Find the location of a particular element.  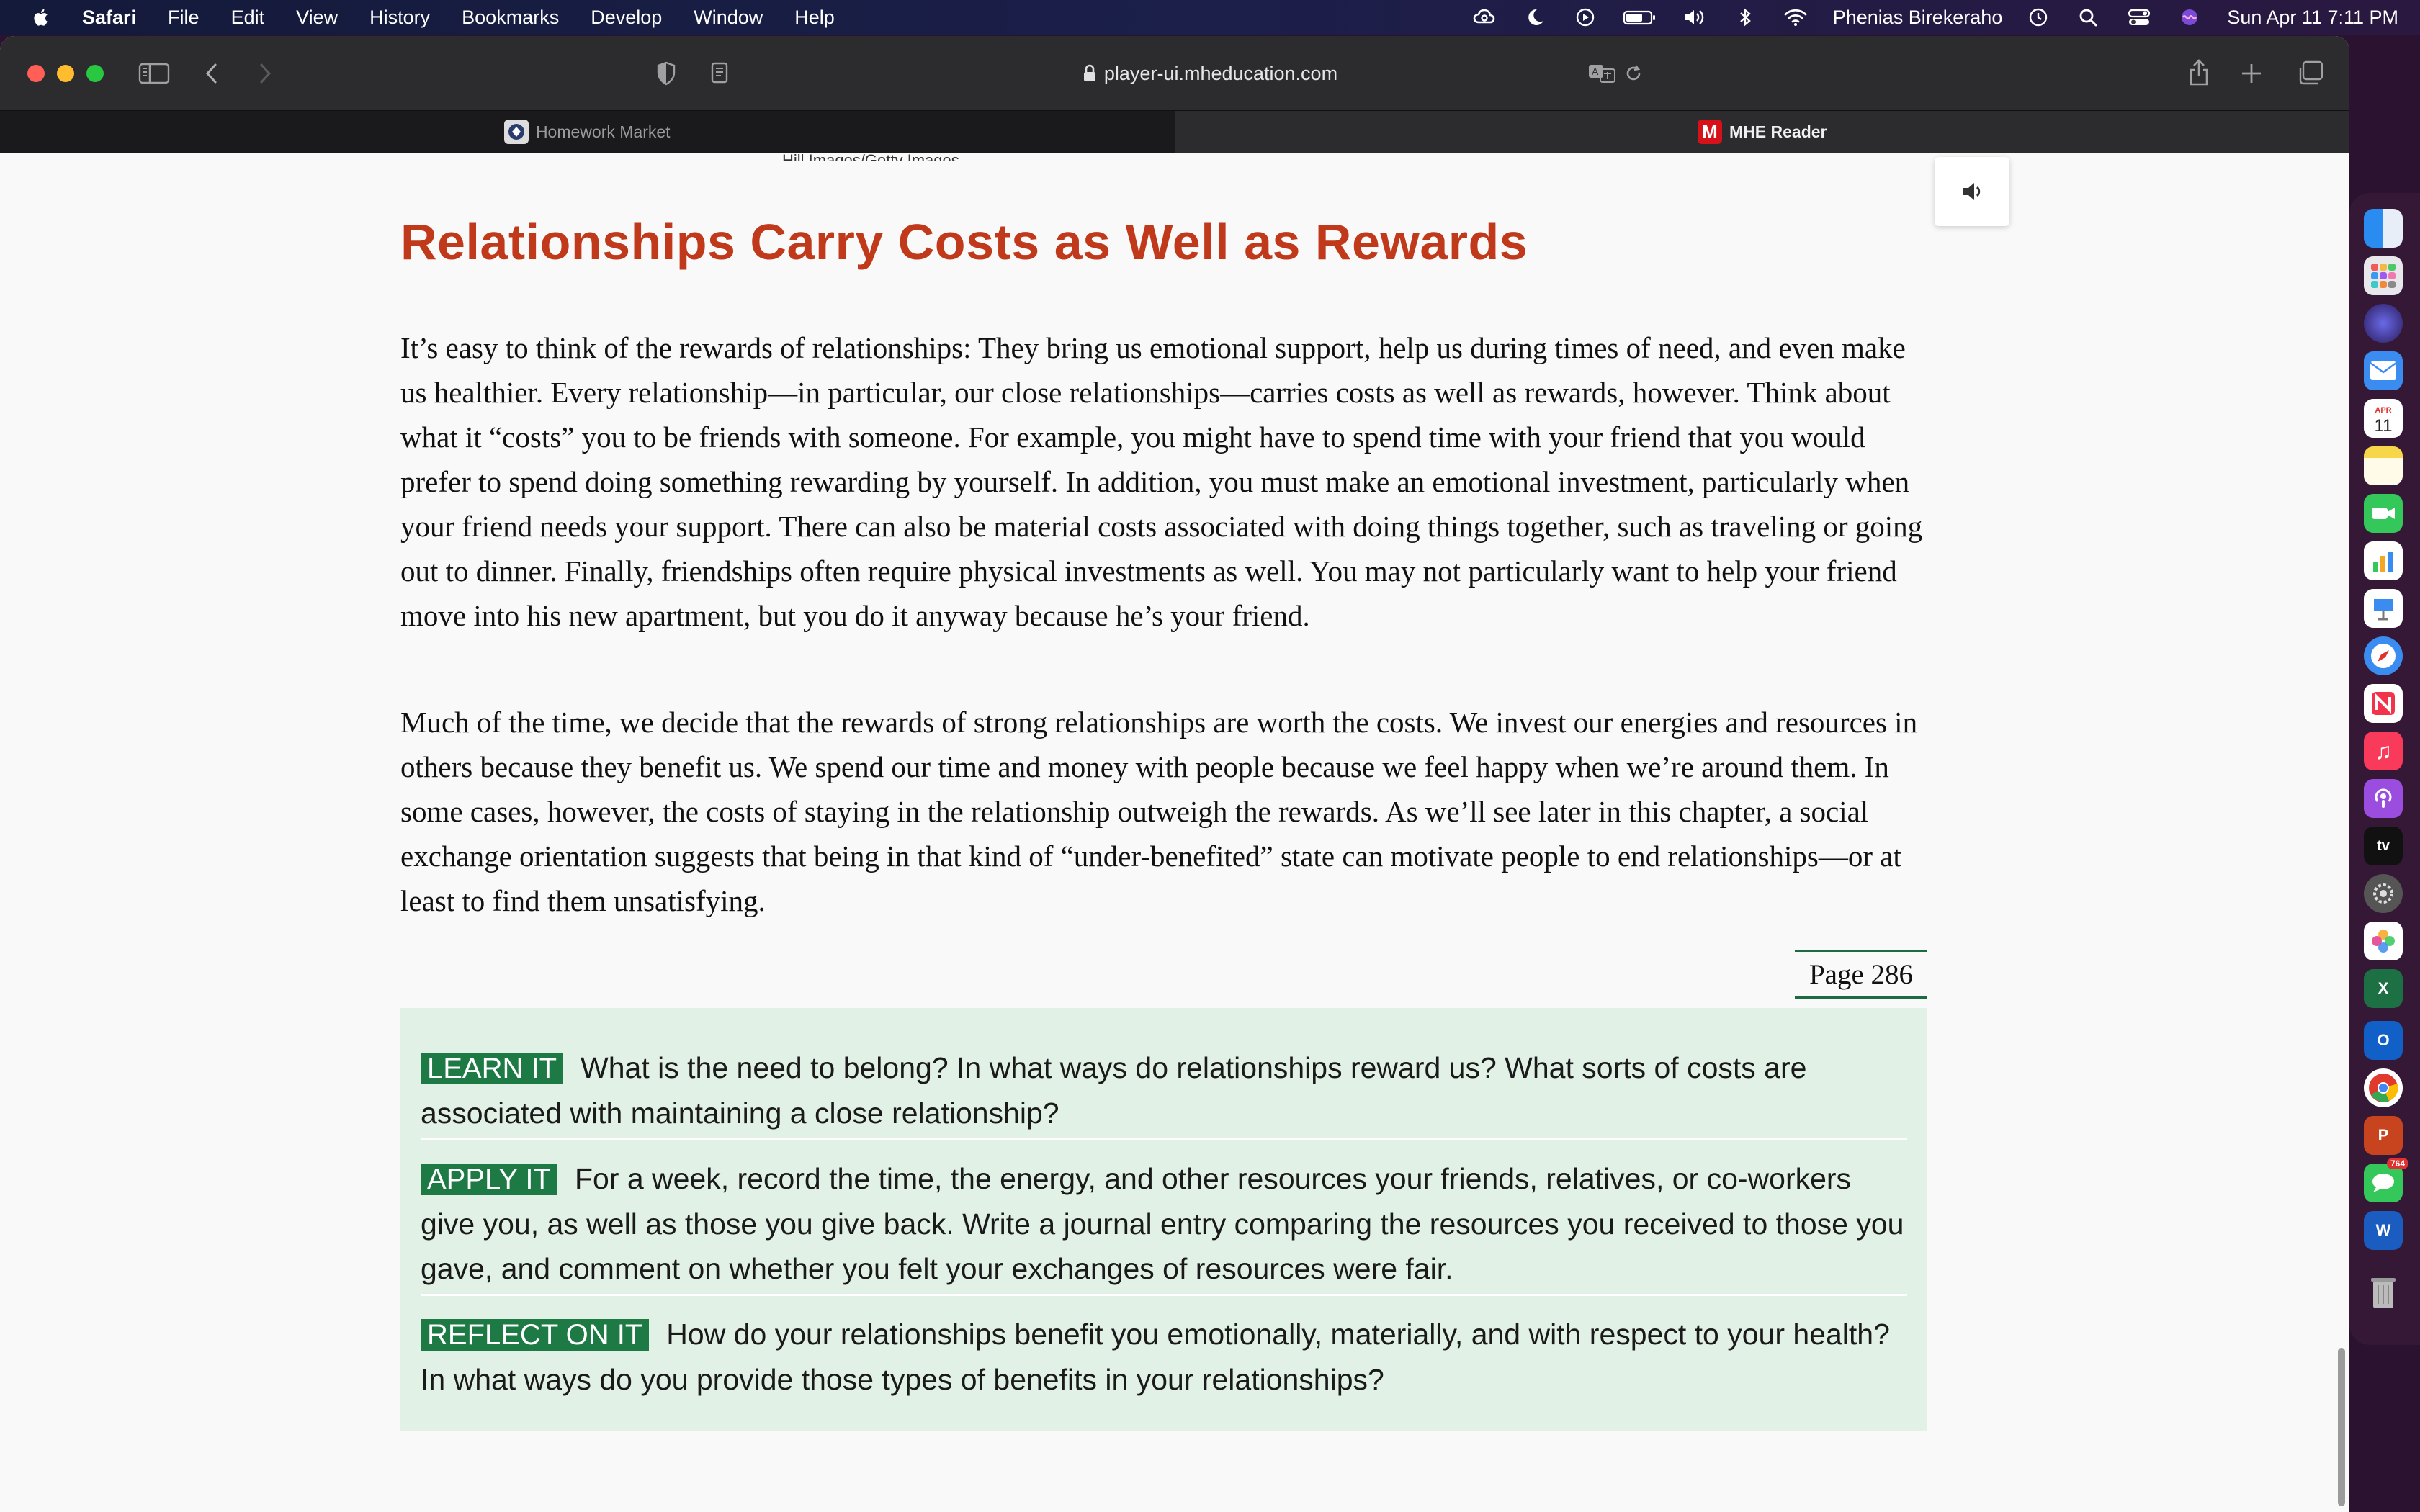

facetime-icon is located at coordinates (2383, 513).